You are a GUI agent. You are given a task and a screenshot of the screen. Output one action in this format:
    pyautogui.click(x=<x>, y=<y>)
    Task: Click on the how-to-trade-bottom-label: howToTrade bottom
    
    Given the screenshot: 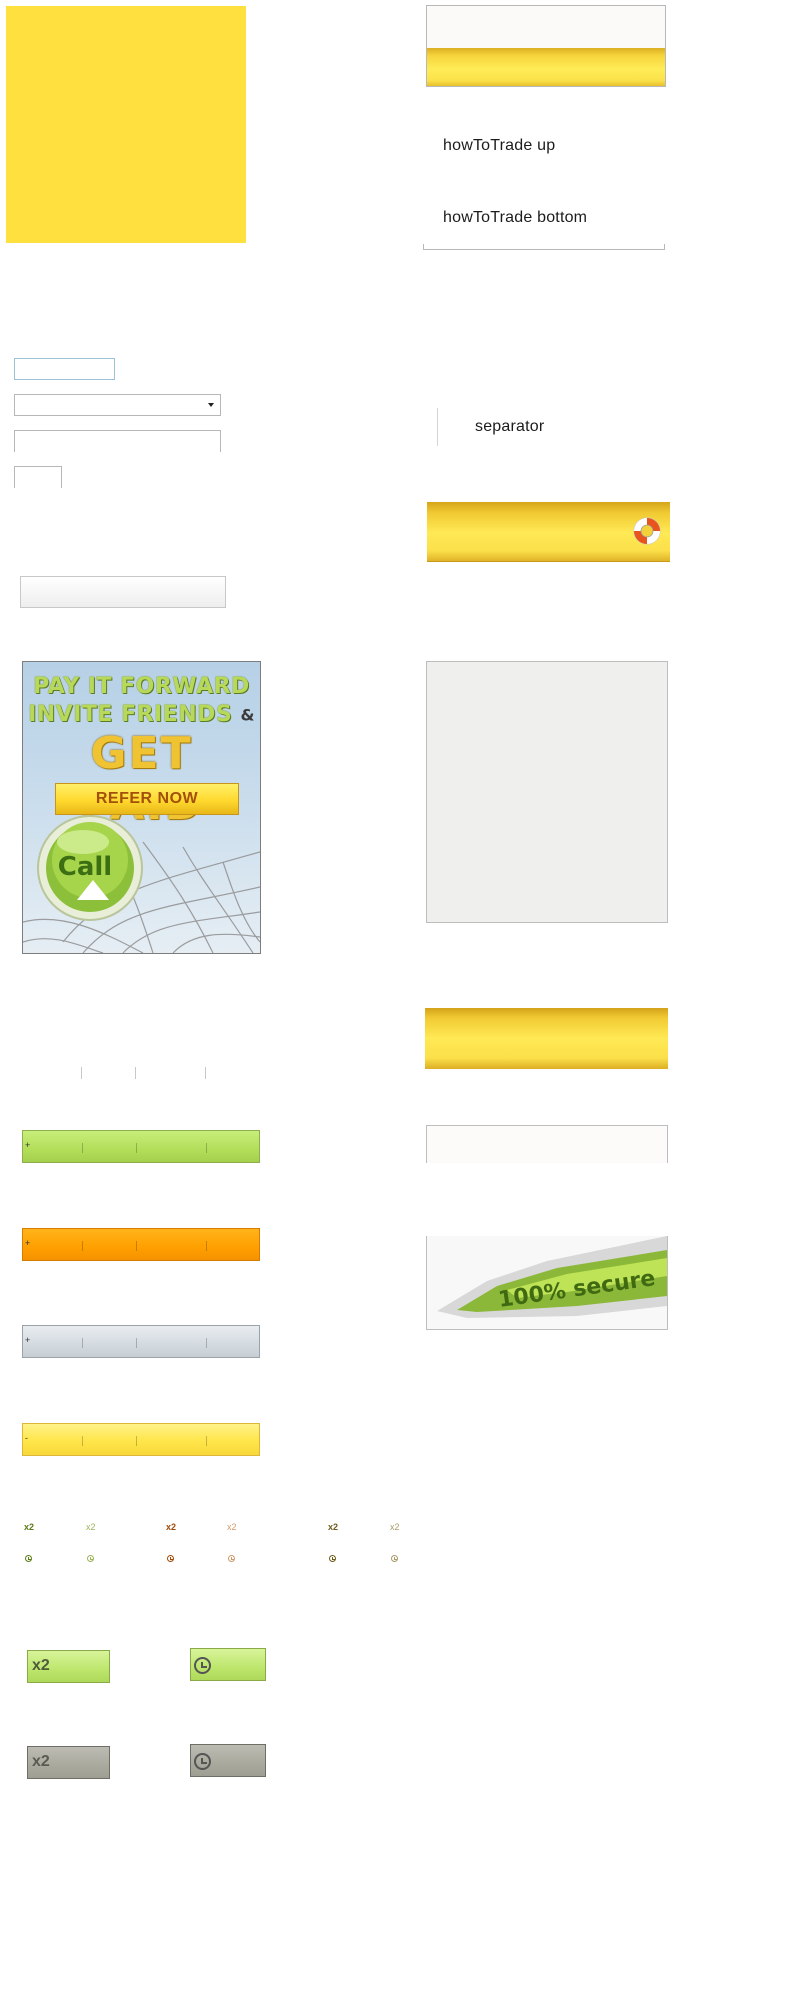 What is the action you would take?
    pyautogui.click(x=515, y=217)
    